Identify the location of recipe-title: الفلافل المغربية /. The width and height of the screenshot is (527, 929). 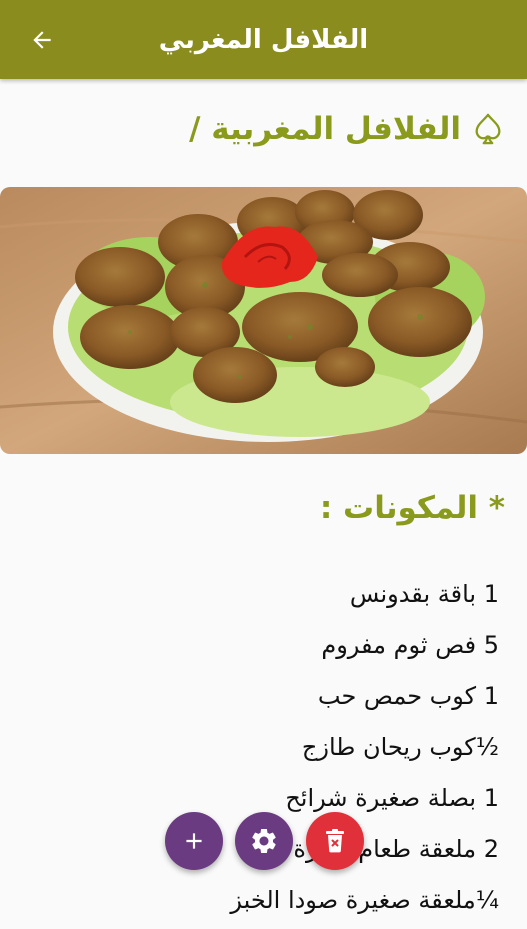
(325, 129).